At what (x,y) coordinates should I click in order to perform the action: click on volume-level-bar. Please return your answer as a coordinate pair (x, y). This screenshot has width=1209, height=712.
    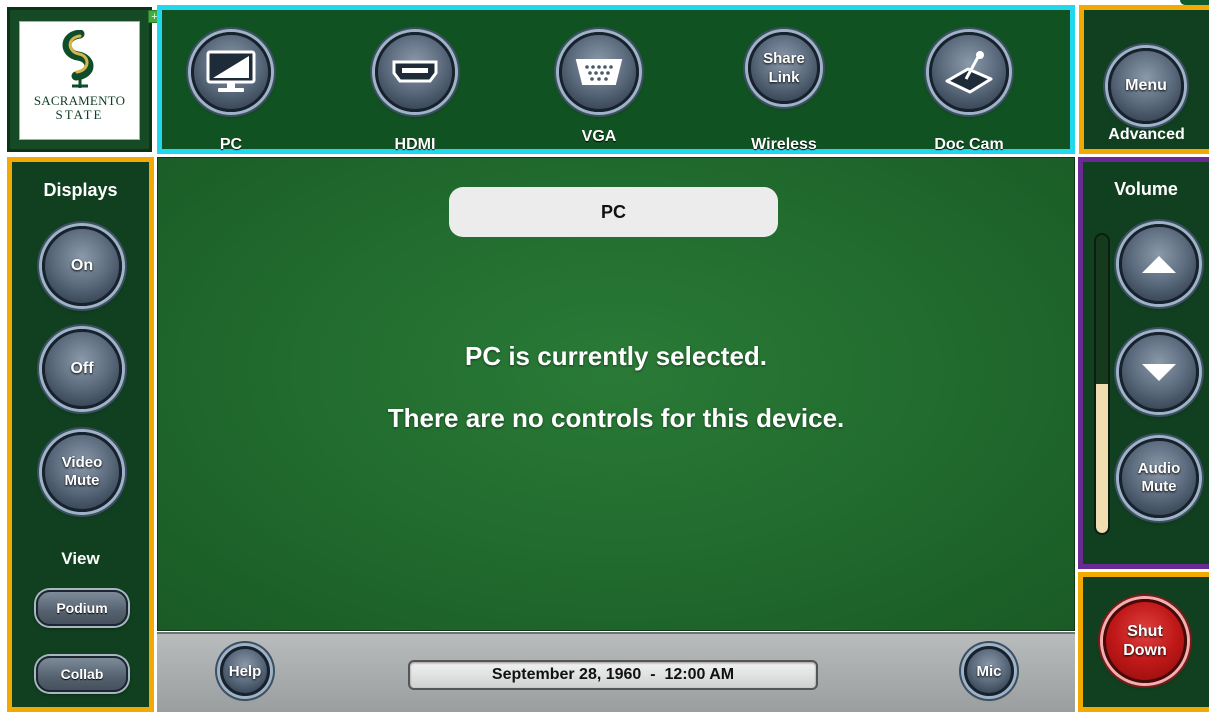
    Looking at the image, I should click on (1102, 384).